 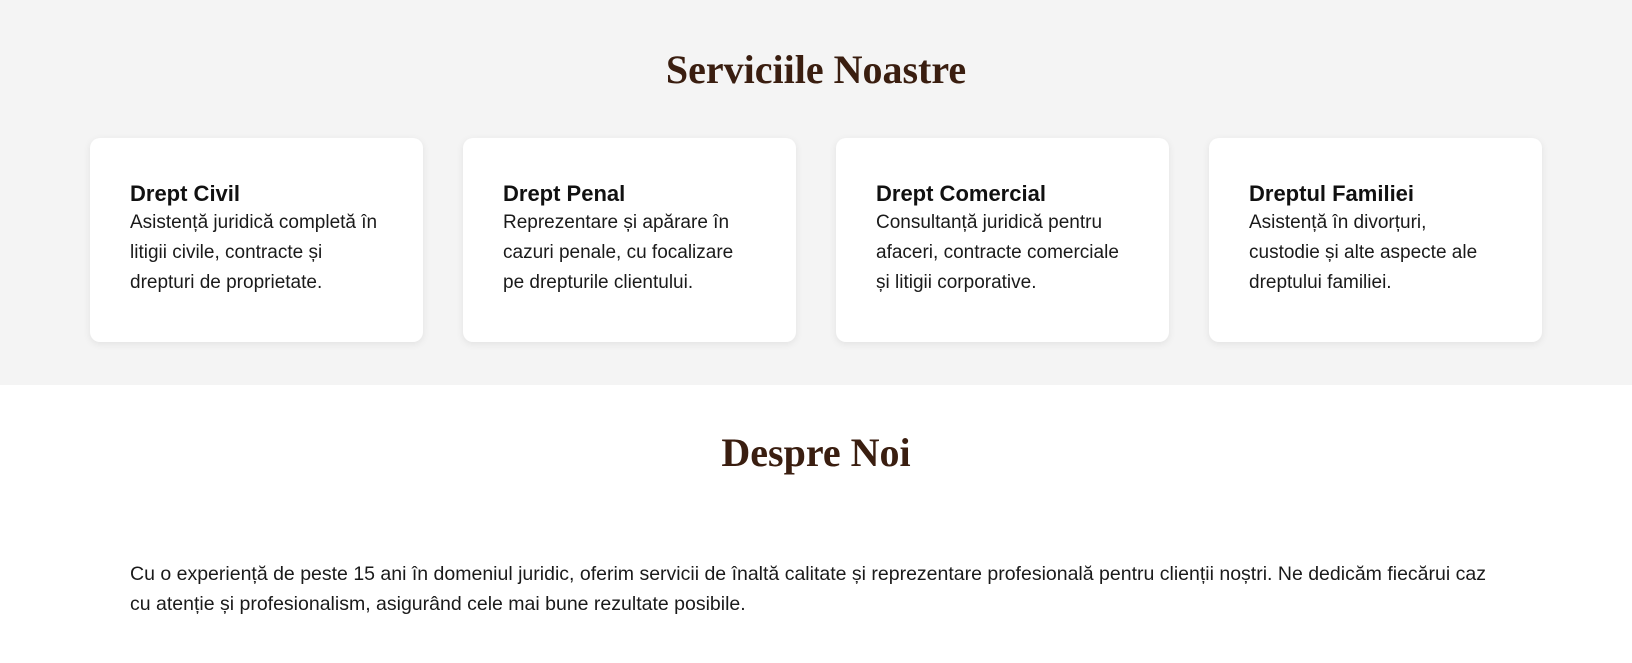 What do you see at coordinates (564, 193) in the screenshot?
I see `service-card-title: Drept Penal` at bounding box center [564, 193].